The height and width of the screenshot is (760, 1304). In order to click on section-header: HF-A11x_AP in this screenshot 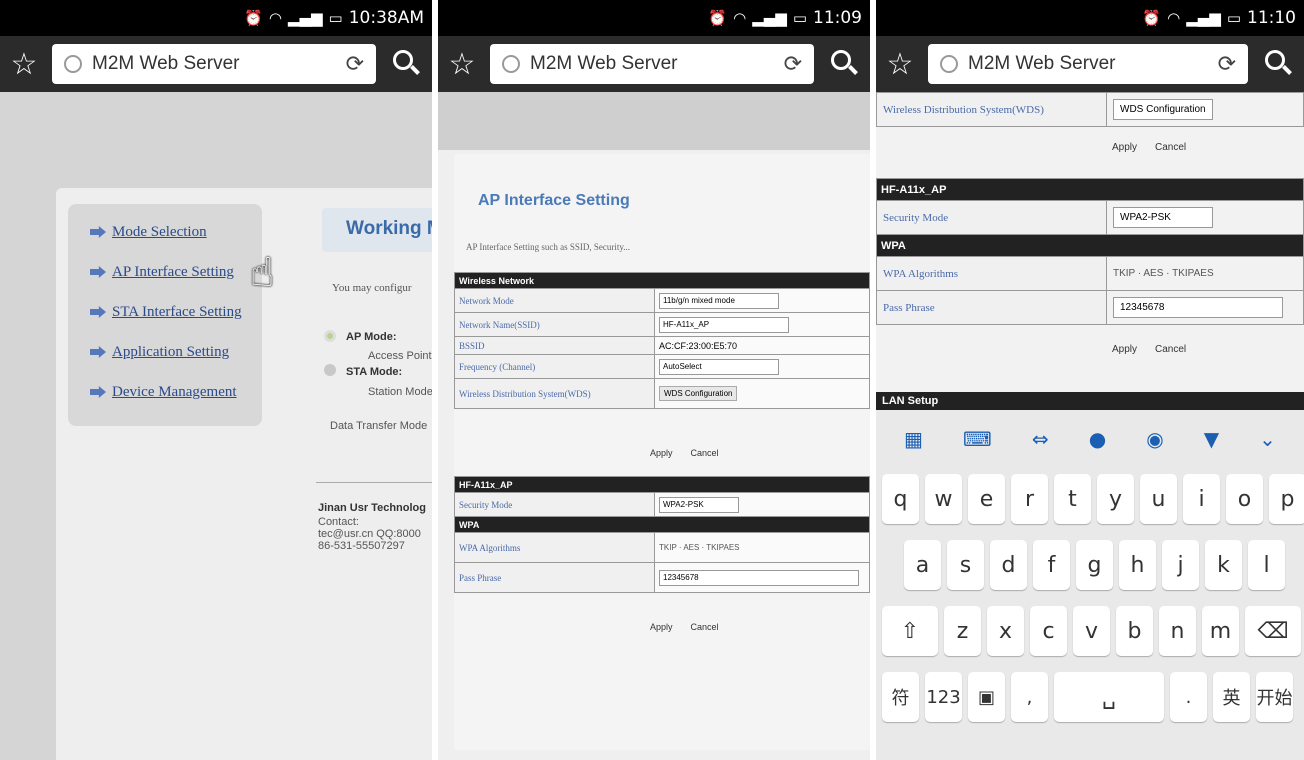, I will do `click(1090, 189)`.